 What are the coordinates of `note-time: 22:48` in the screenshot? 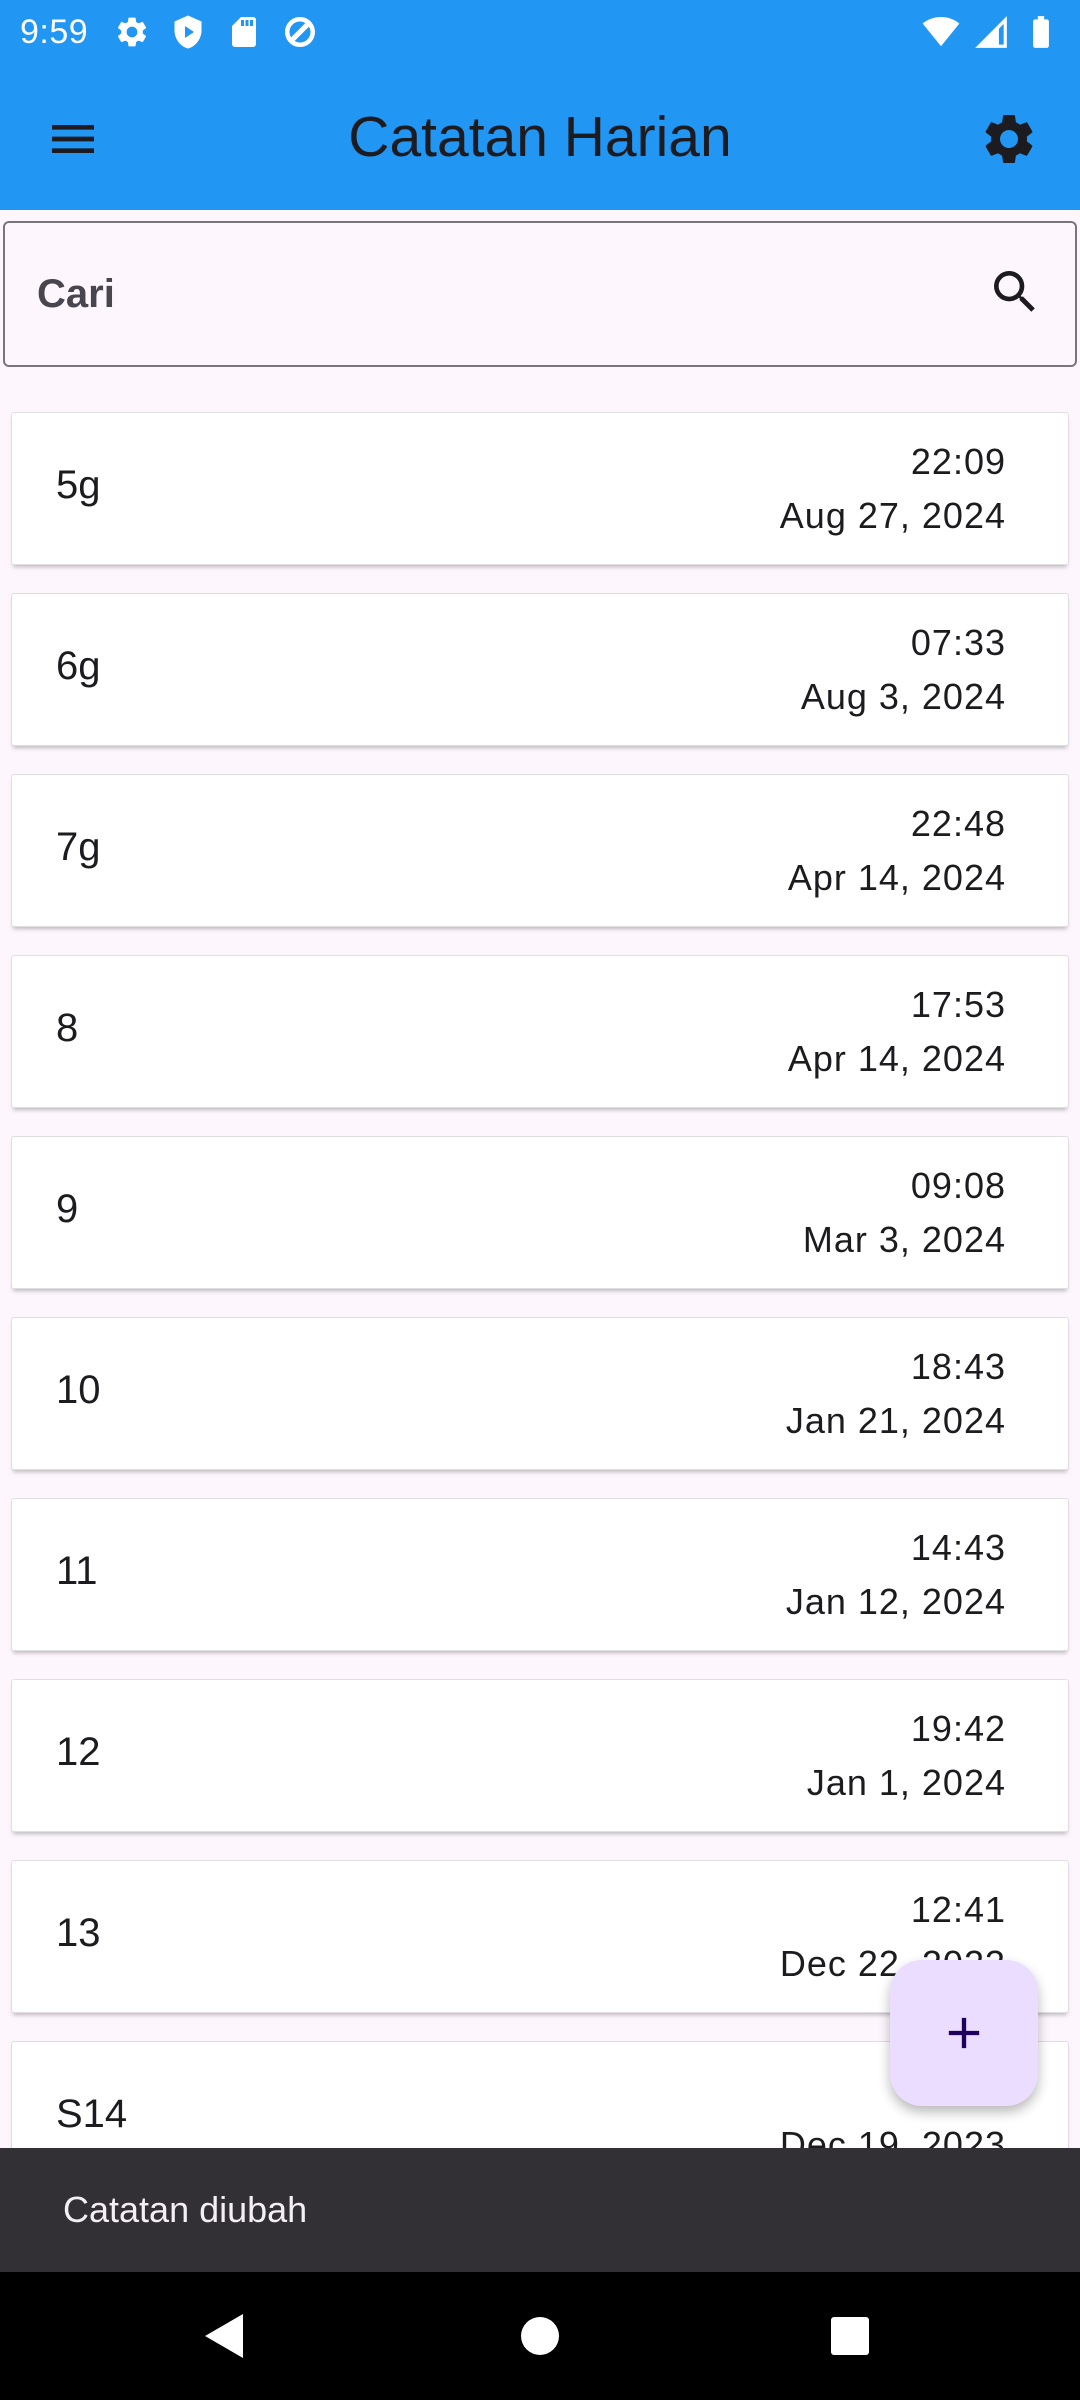 It's located at (958, 823).